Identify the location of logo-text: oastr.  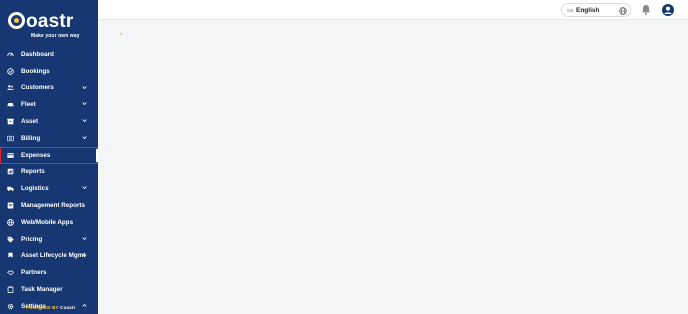
(50, 21).